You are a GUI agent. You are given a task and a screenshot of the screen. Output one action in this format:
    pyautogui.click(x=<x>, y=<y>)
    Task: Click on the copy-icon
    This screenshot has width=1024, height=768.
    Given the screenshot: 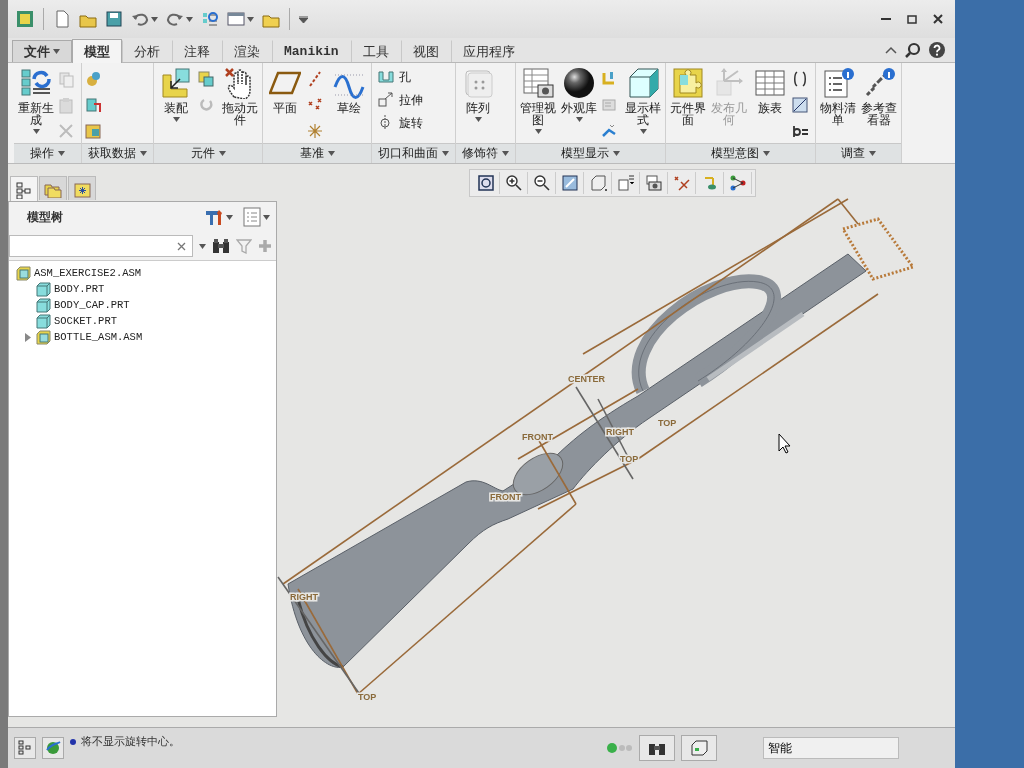 What is the action you would take?
    pyautogui.click(x=66, y=79)
    